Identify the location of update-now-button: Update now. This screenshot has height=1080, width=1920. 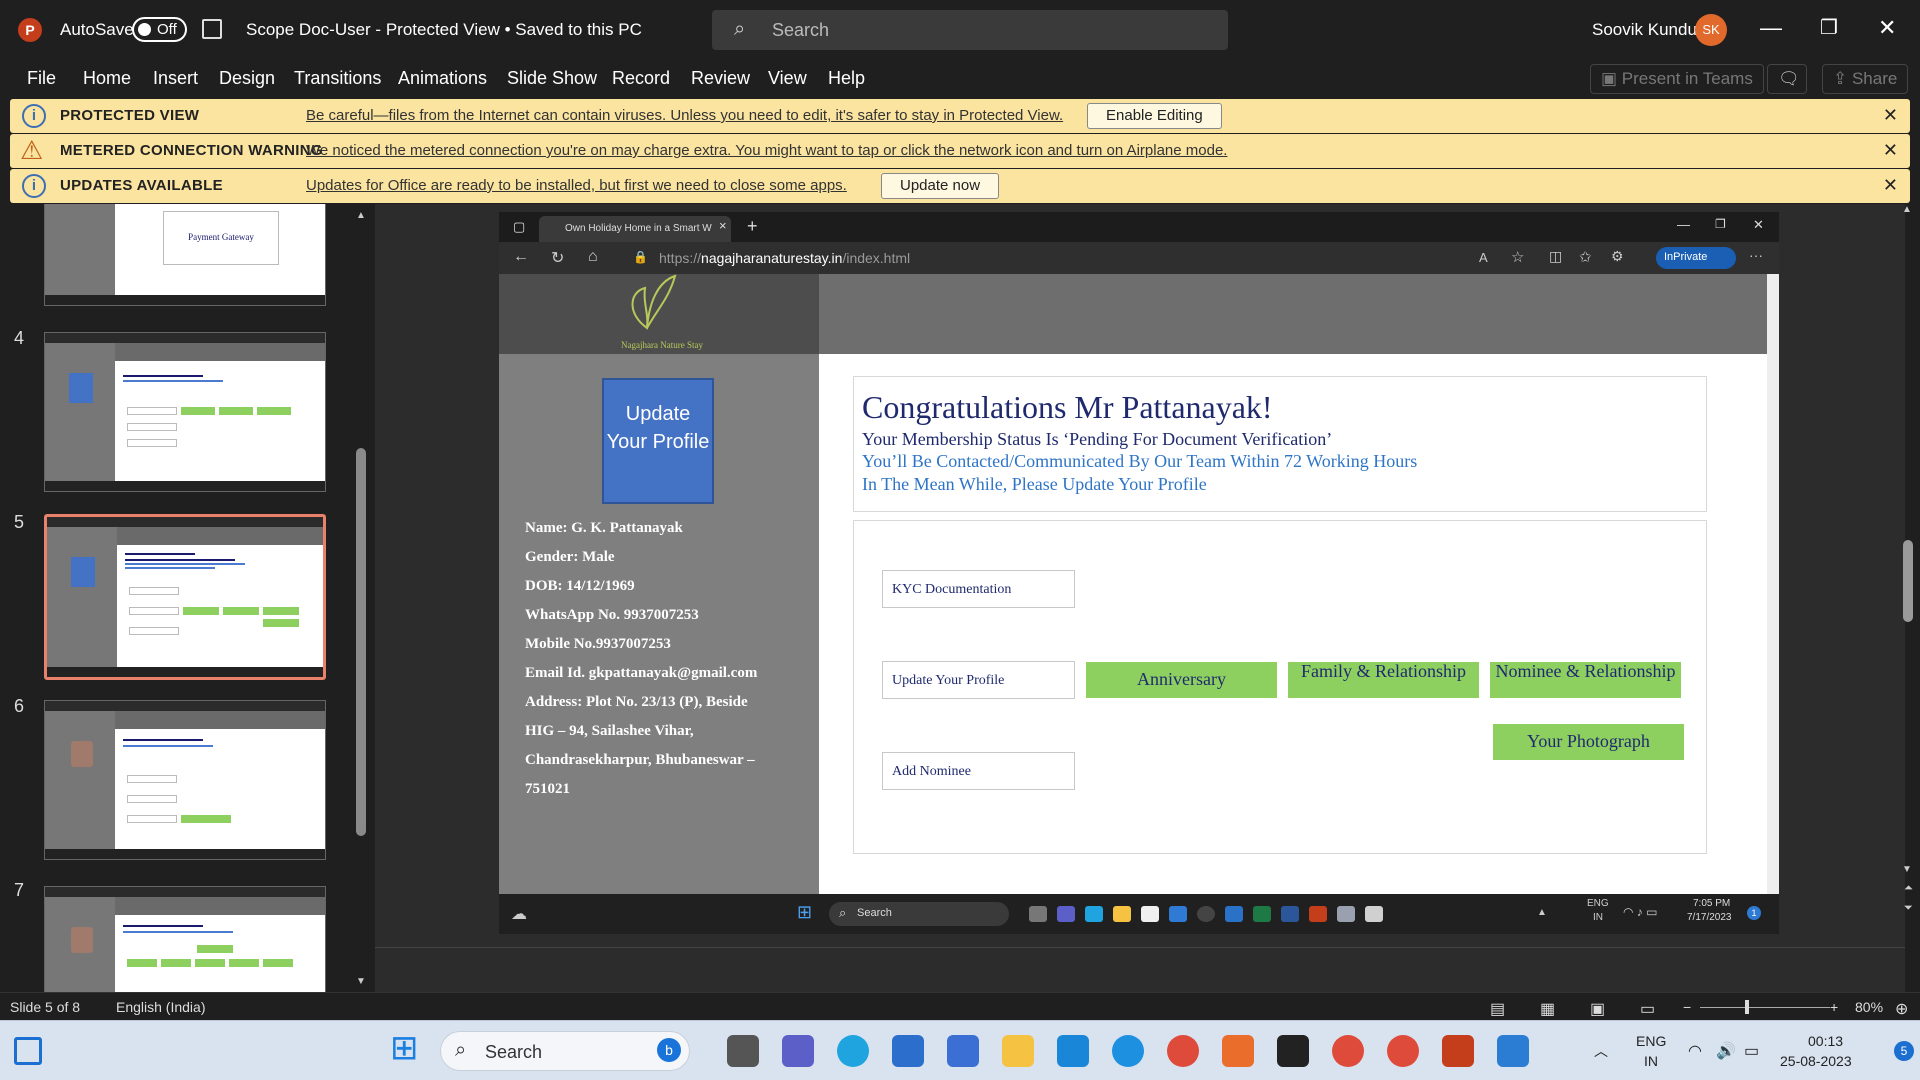
(940, 186).